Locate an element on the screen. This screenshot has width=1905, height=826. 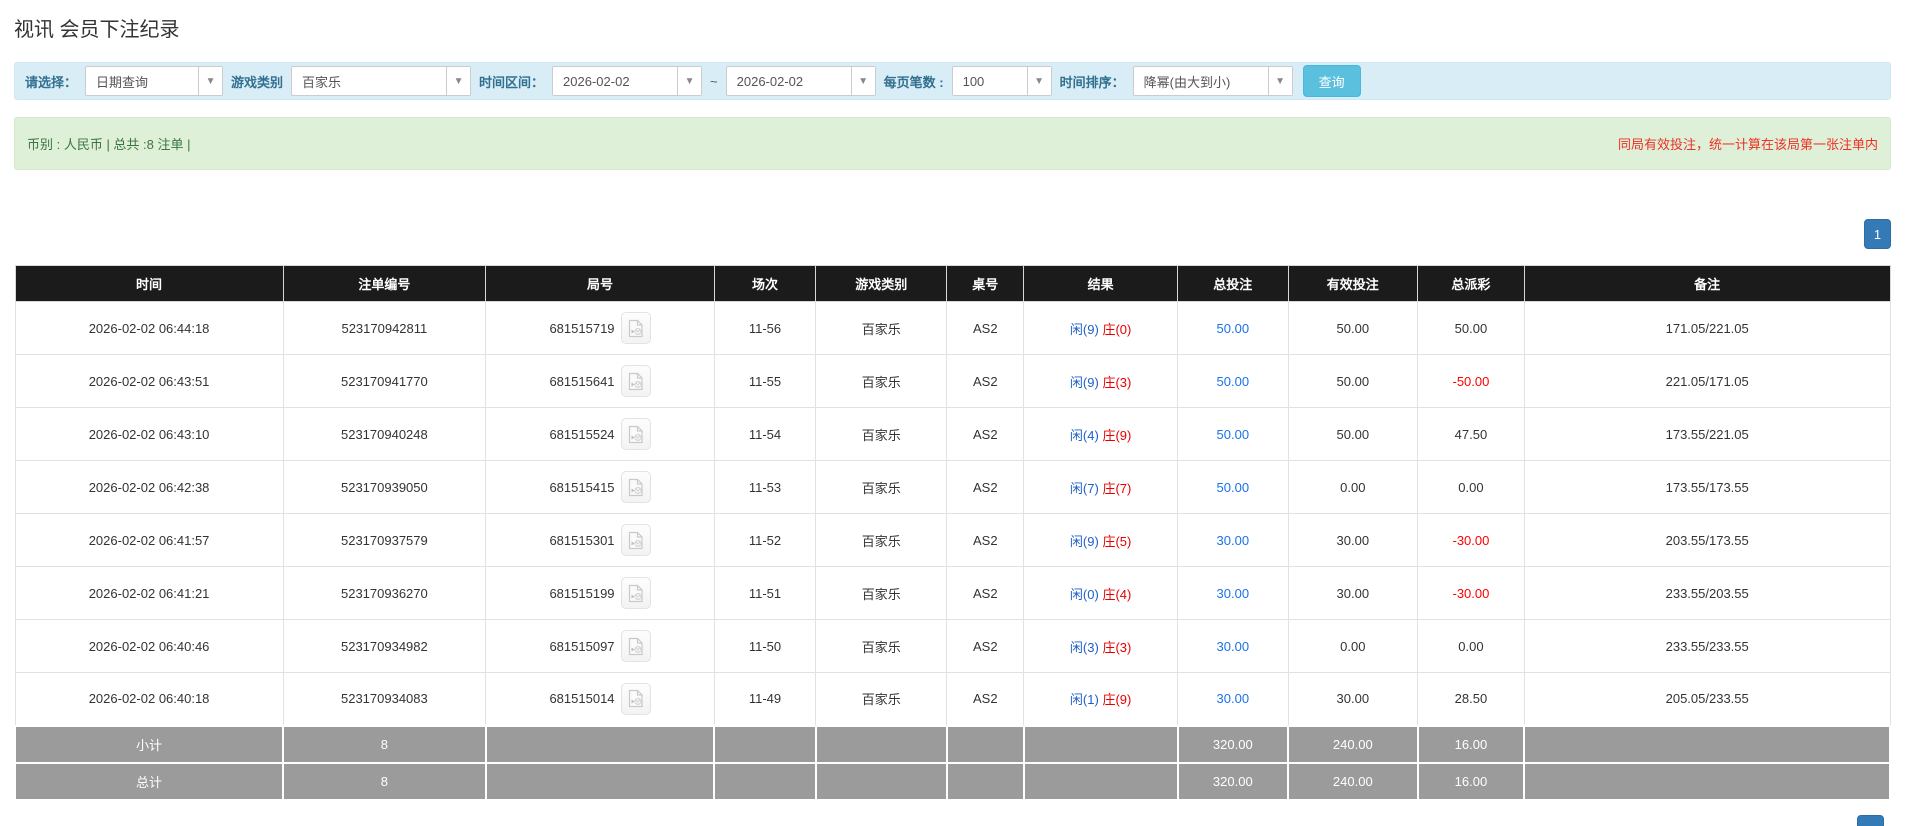
cell-session: 11-54 is located at coordinates (765, 434).